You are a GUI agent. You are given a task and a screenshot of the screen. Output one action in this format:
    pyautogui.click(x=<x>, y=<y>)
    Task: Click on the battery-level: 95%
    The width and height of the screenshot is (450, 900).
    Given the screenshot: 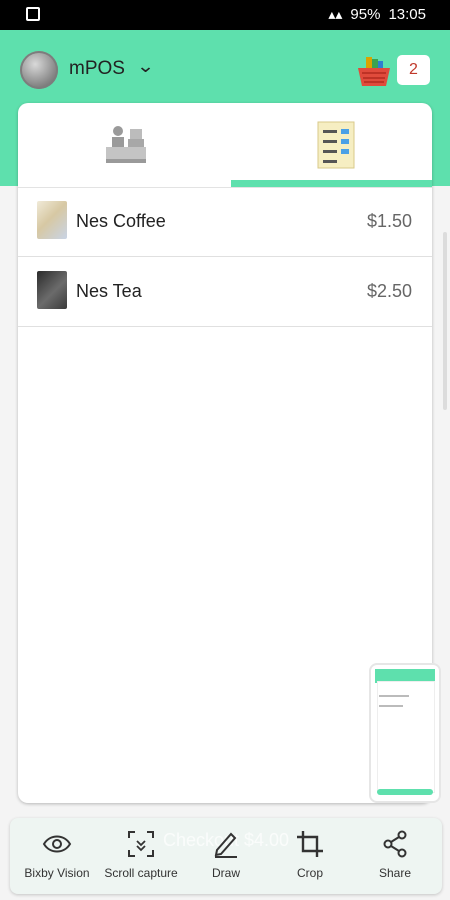 What is the action you would take?
    pyautogui.click(x=365, y=14)
    